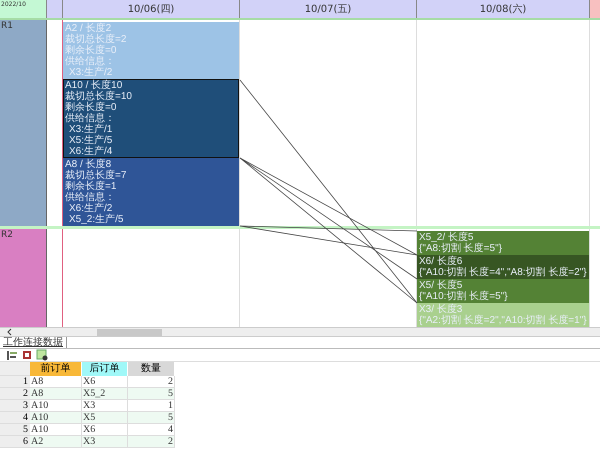 The height and width of the screenshot is (449, 600). Describe the element at coordinates (151, 369) in the screenshot. I see `column-header: 数量` at that location.